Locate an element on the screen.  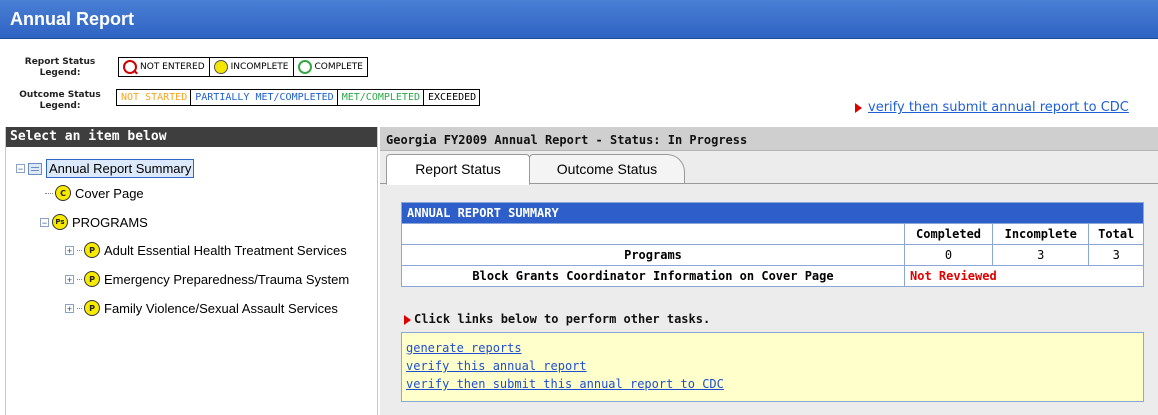
tree-item-programs: − Ps PROGRAMS is located at coordinates (94, 222).